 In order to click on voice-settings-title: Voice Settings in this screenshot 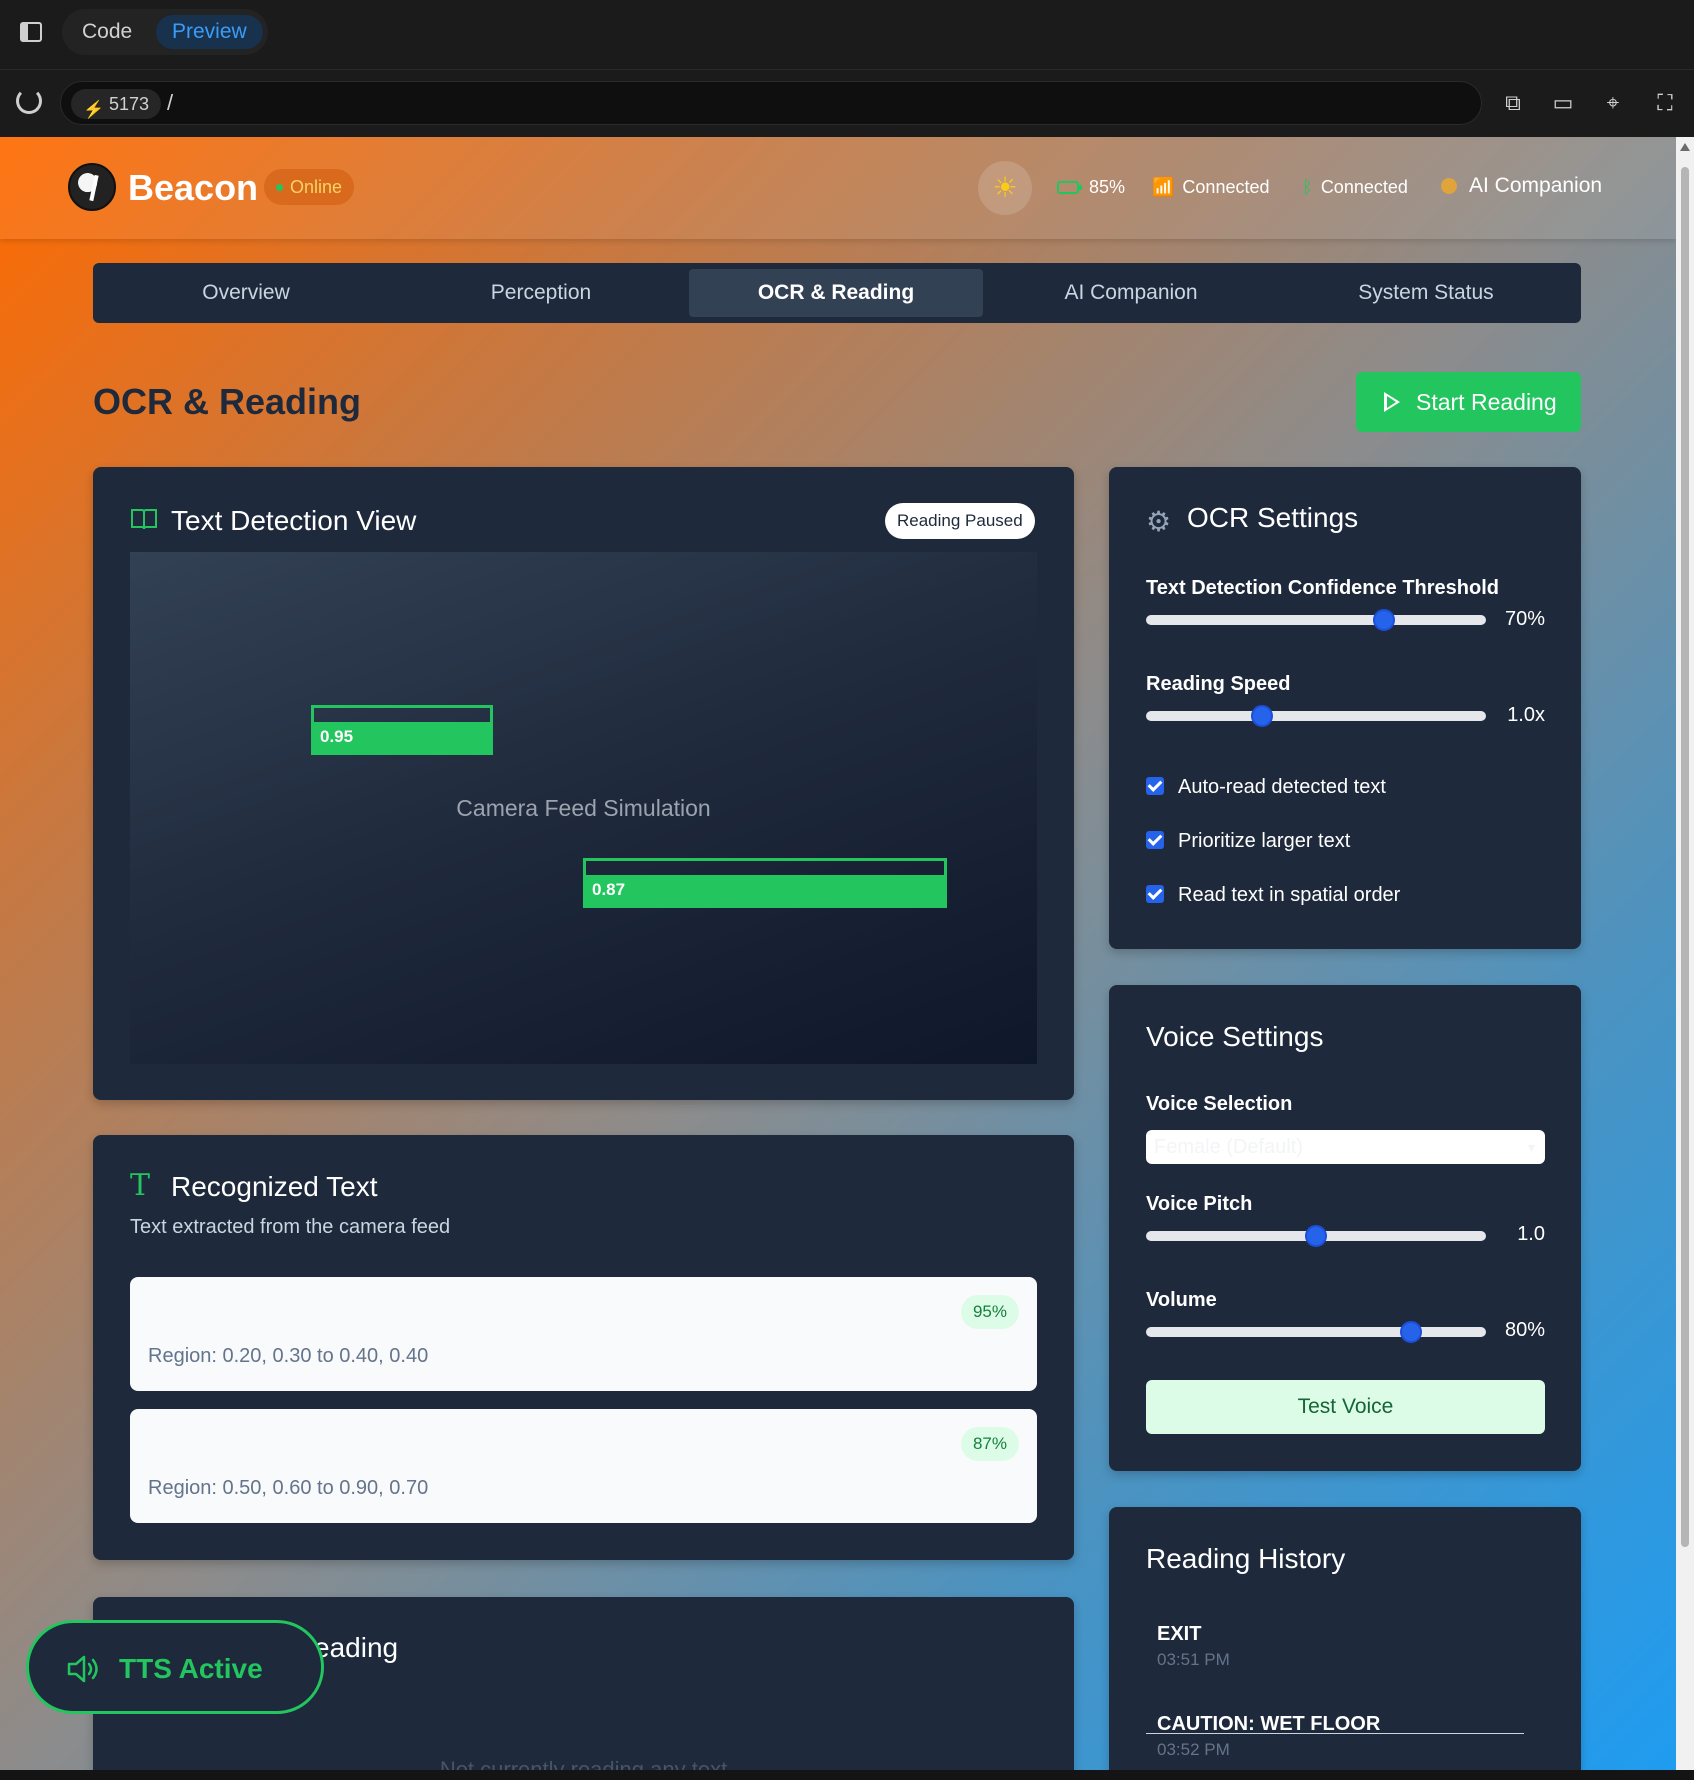, I will do `click(1235, 1036)`.